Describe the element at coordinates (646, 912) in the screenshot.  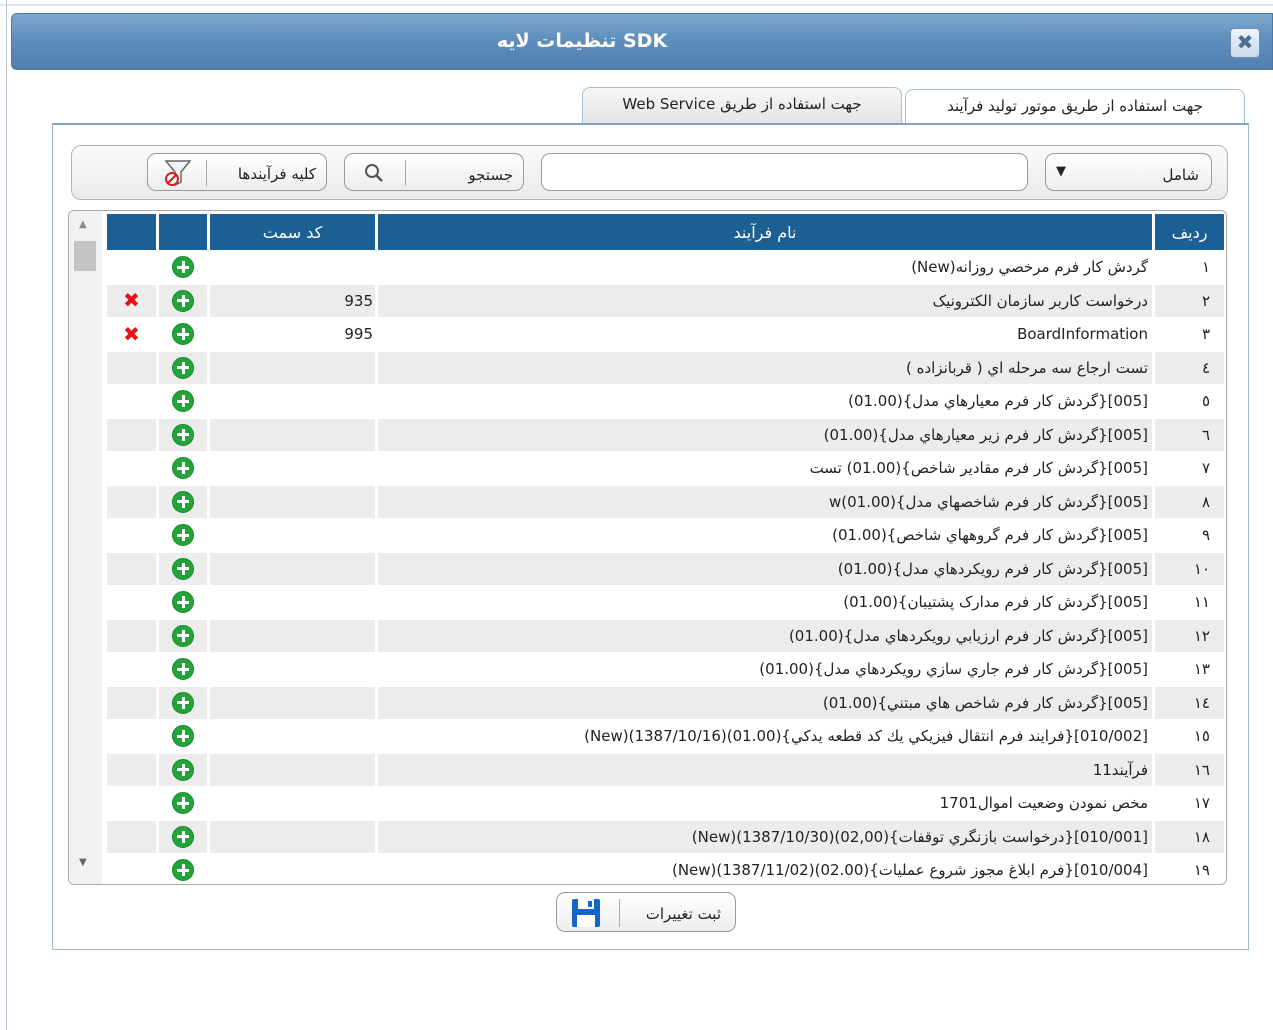
I see `save-changes-button: ثبت تغییرات` at that location.